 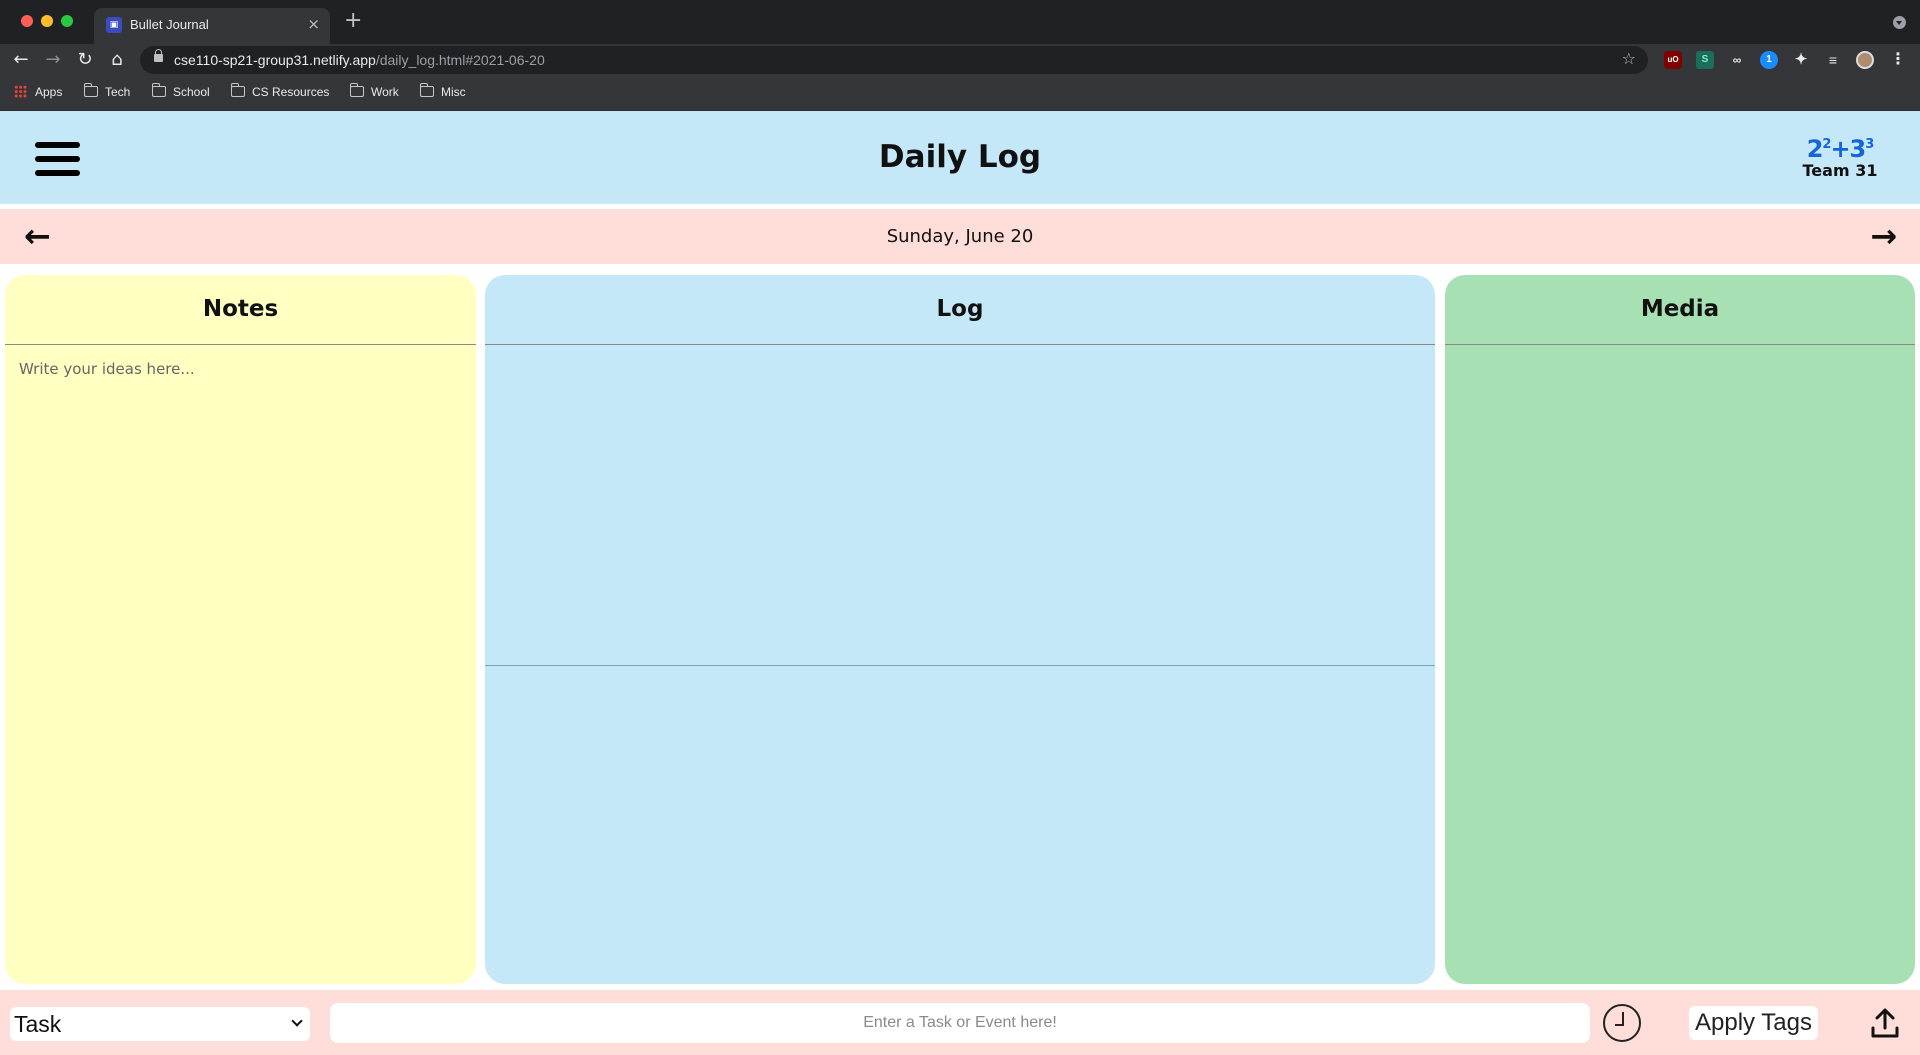 What do you see at coordinates (191, 92) in the screenshot?
I see `bookmark-label: School` at bounding box center [191, 92].